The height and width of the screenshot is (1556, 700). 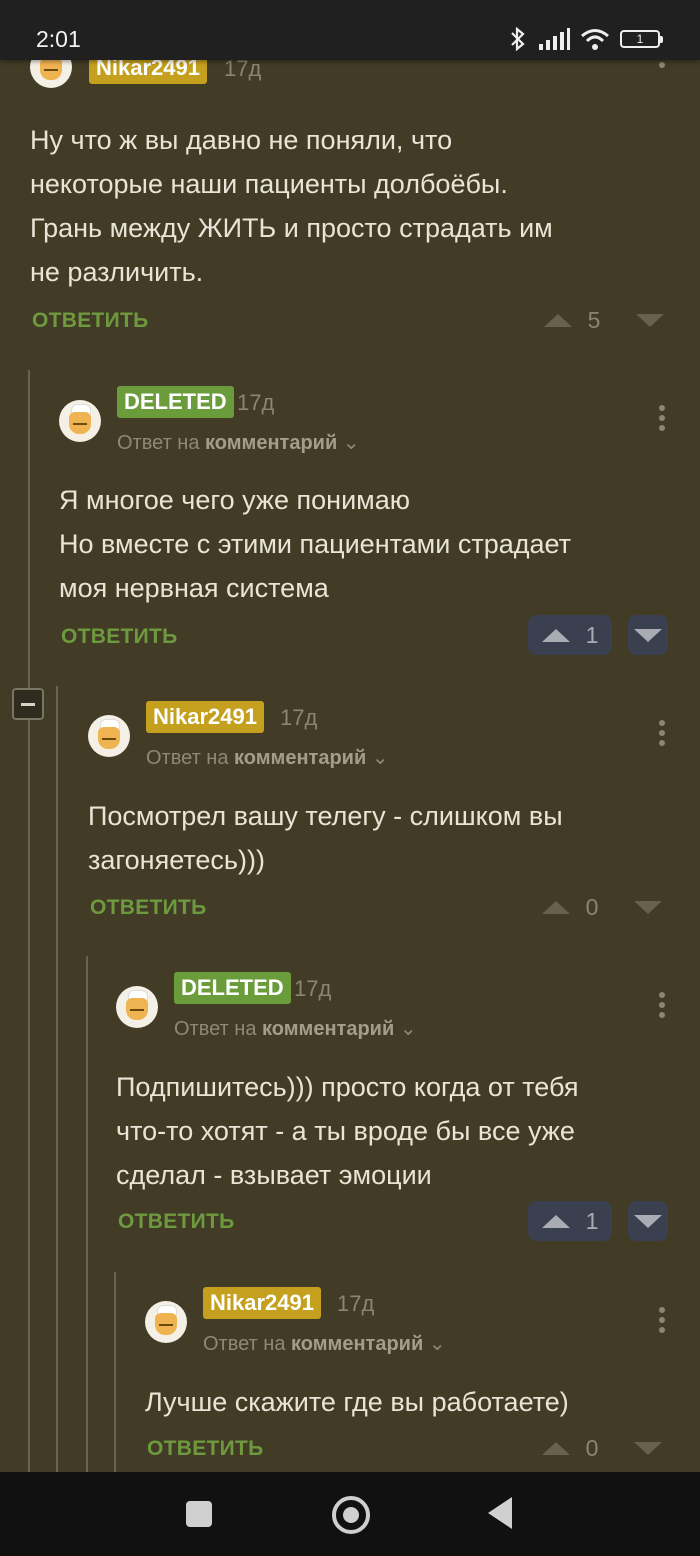 I want to click on wifi-icon, so click(x=595, y=39).